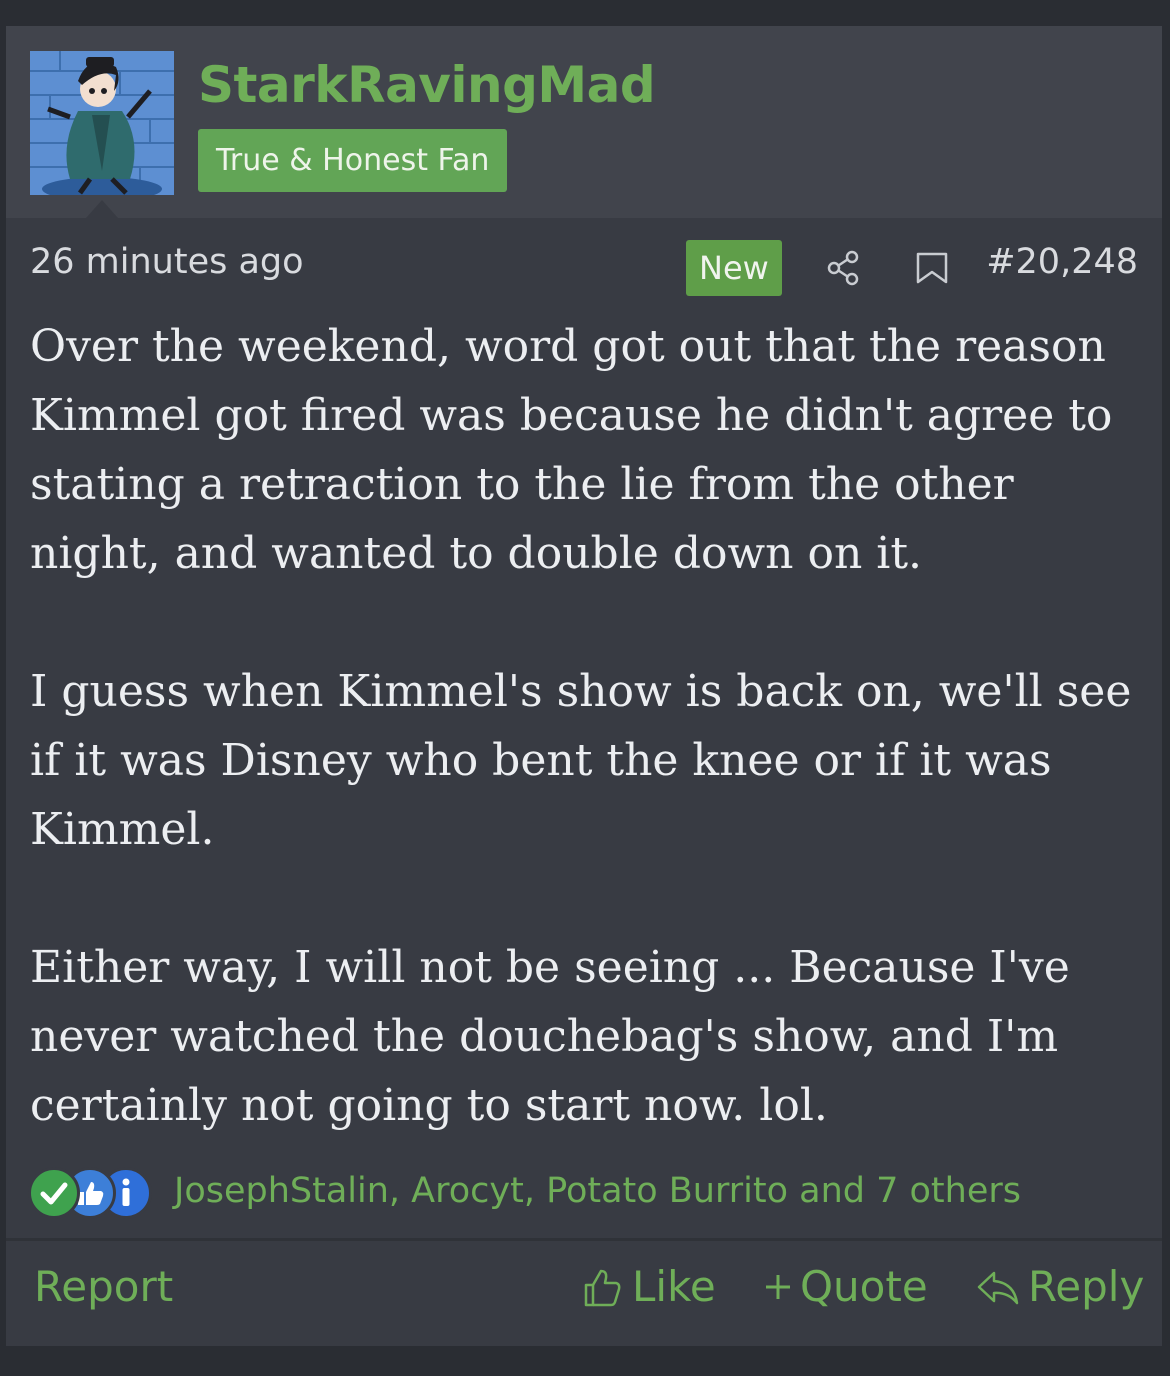 The image size is (1170, 1376). I want to click on reply-button: Reply, so click(1059, 1286).